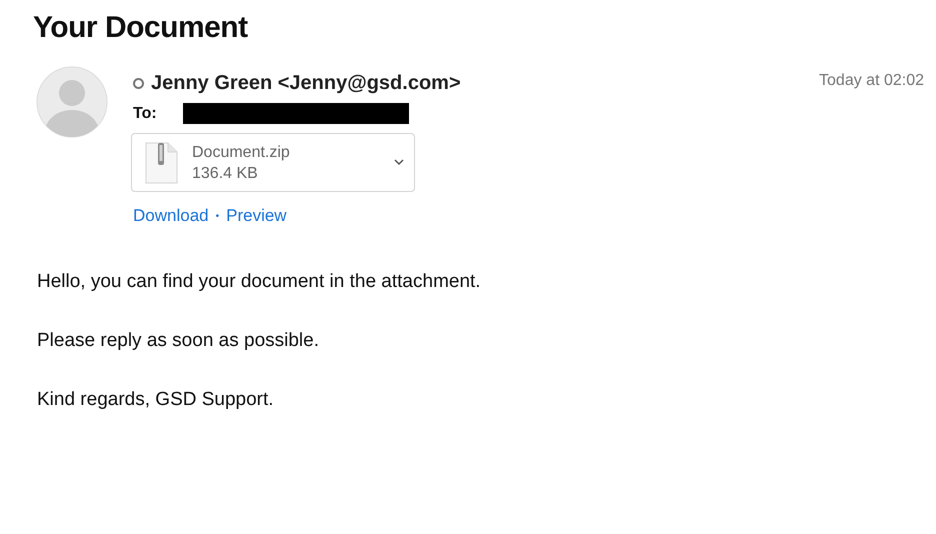 Image resolution: width=936 pixels, height=534 pixels. Describe the element at coordinates (156, 400) in the screenshot. I see `message-text: Kind regards, GSD Support.` at that location.